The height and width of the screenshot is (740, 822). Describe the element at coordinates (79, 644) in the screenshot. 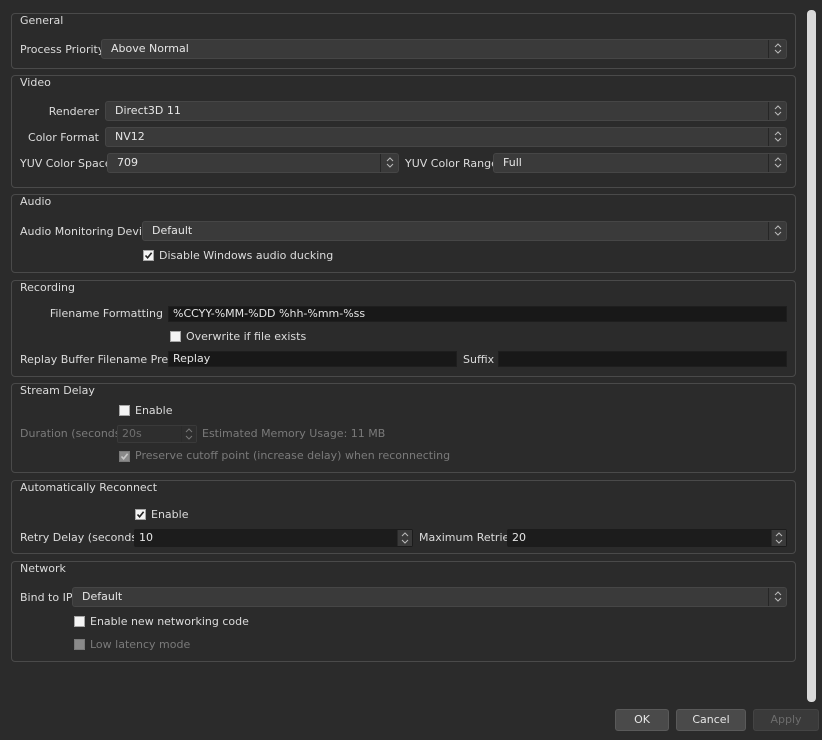

I see `low-latency-checkbox` at that location.